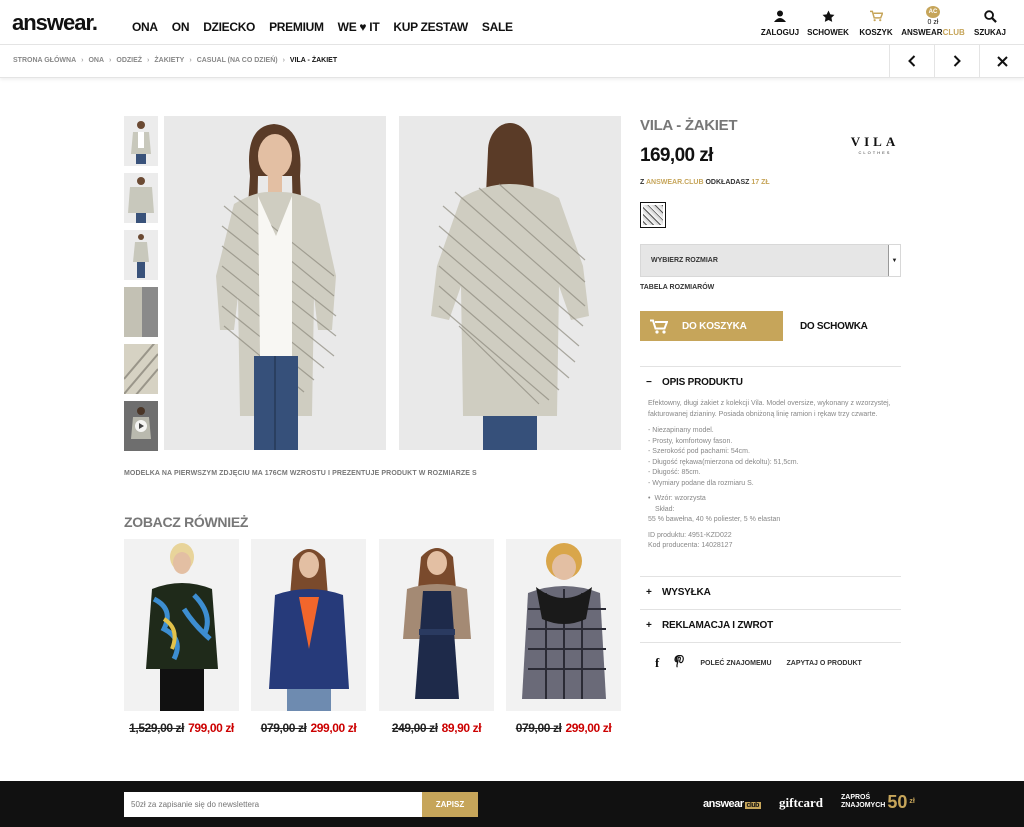  I want to click on product-price: 169,00 zł, so click(676, 155).